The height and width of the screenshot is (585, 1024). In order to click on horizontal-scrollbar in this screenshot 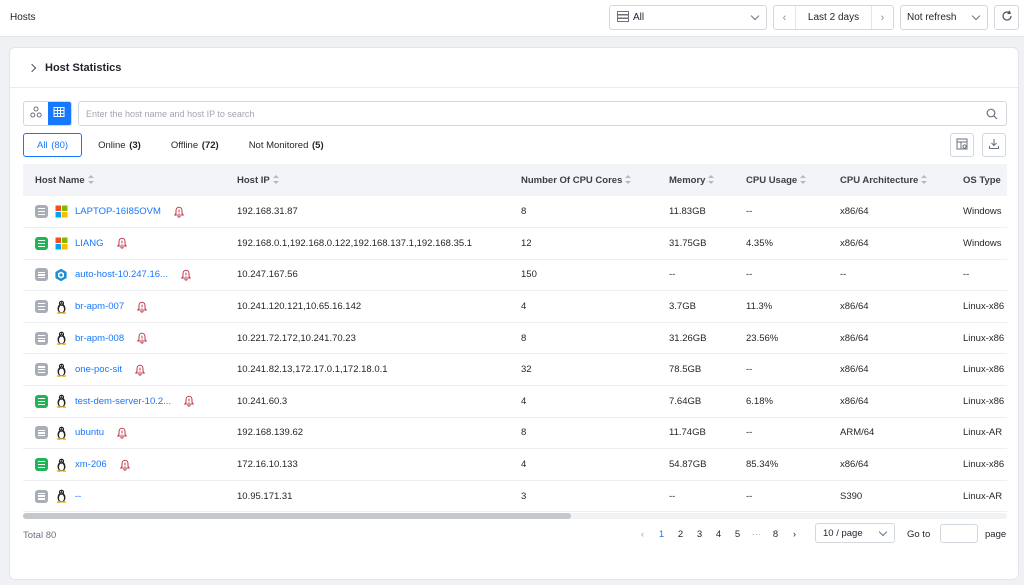, I will do `click(515, 516)`.